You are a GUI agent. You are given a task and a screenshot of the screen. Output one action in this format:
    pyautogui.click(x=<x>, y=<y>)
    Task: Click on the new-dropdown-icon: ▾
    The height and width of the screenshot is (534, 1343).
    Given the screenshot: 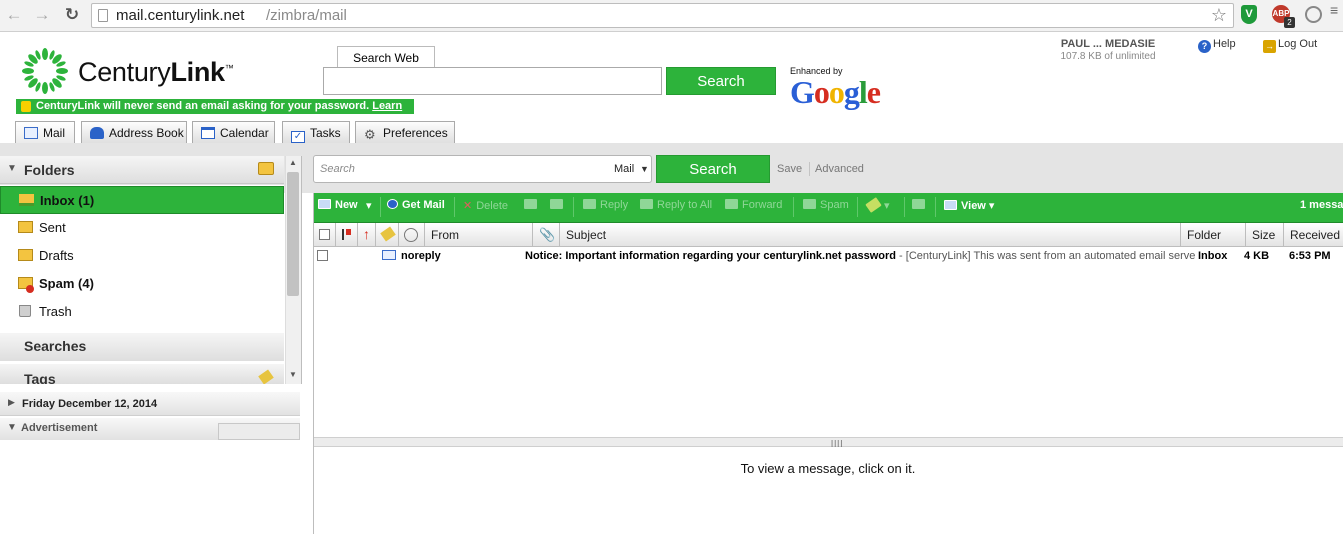 What is the action you would take?
    pyautogui.click(x=369, y=205)
    